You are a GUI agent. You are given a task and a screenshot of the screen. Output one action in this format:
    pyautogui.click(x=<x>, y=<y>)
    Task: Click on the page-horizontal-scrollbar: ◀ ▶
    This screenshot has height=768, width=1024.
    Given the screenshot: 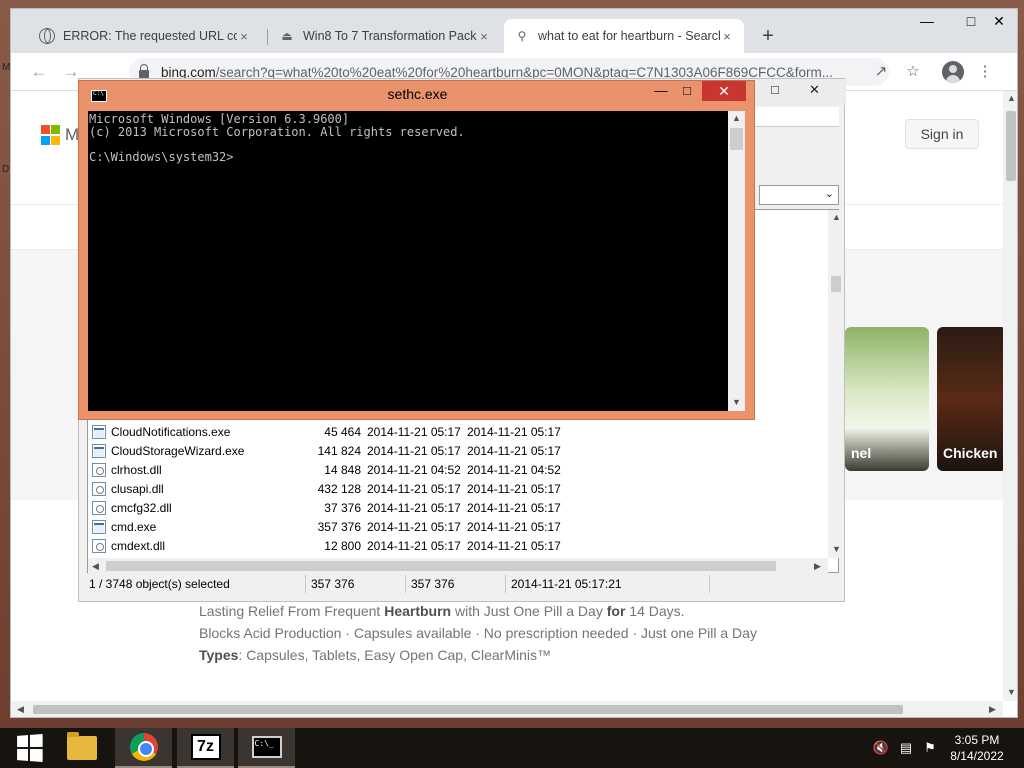 What is the action you would take?
    pyautogui.click(x=507, y=709)
    